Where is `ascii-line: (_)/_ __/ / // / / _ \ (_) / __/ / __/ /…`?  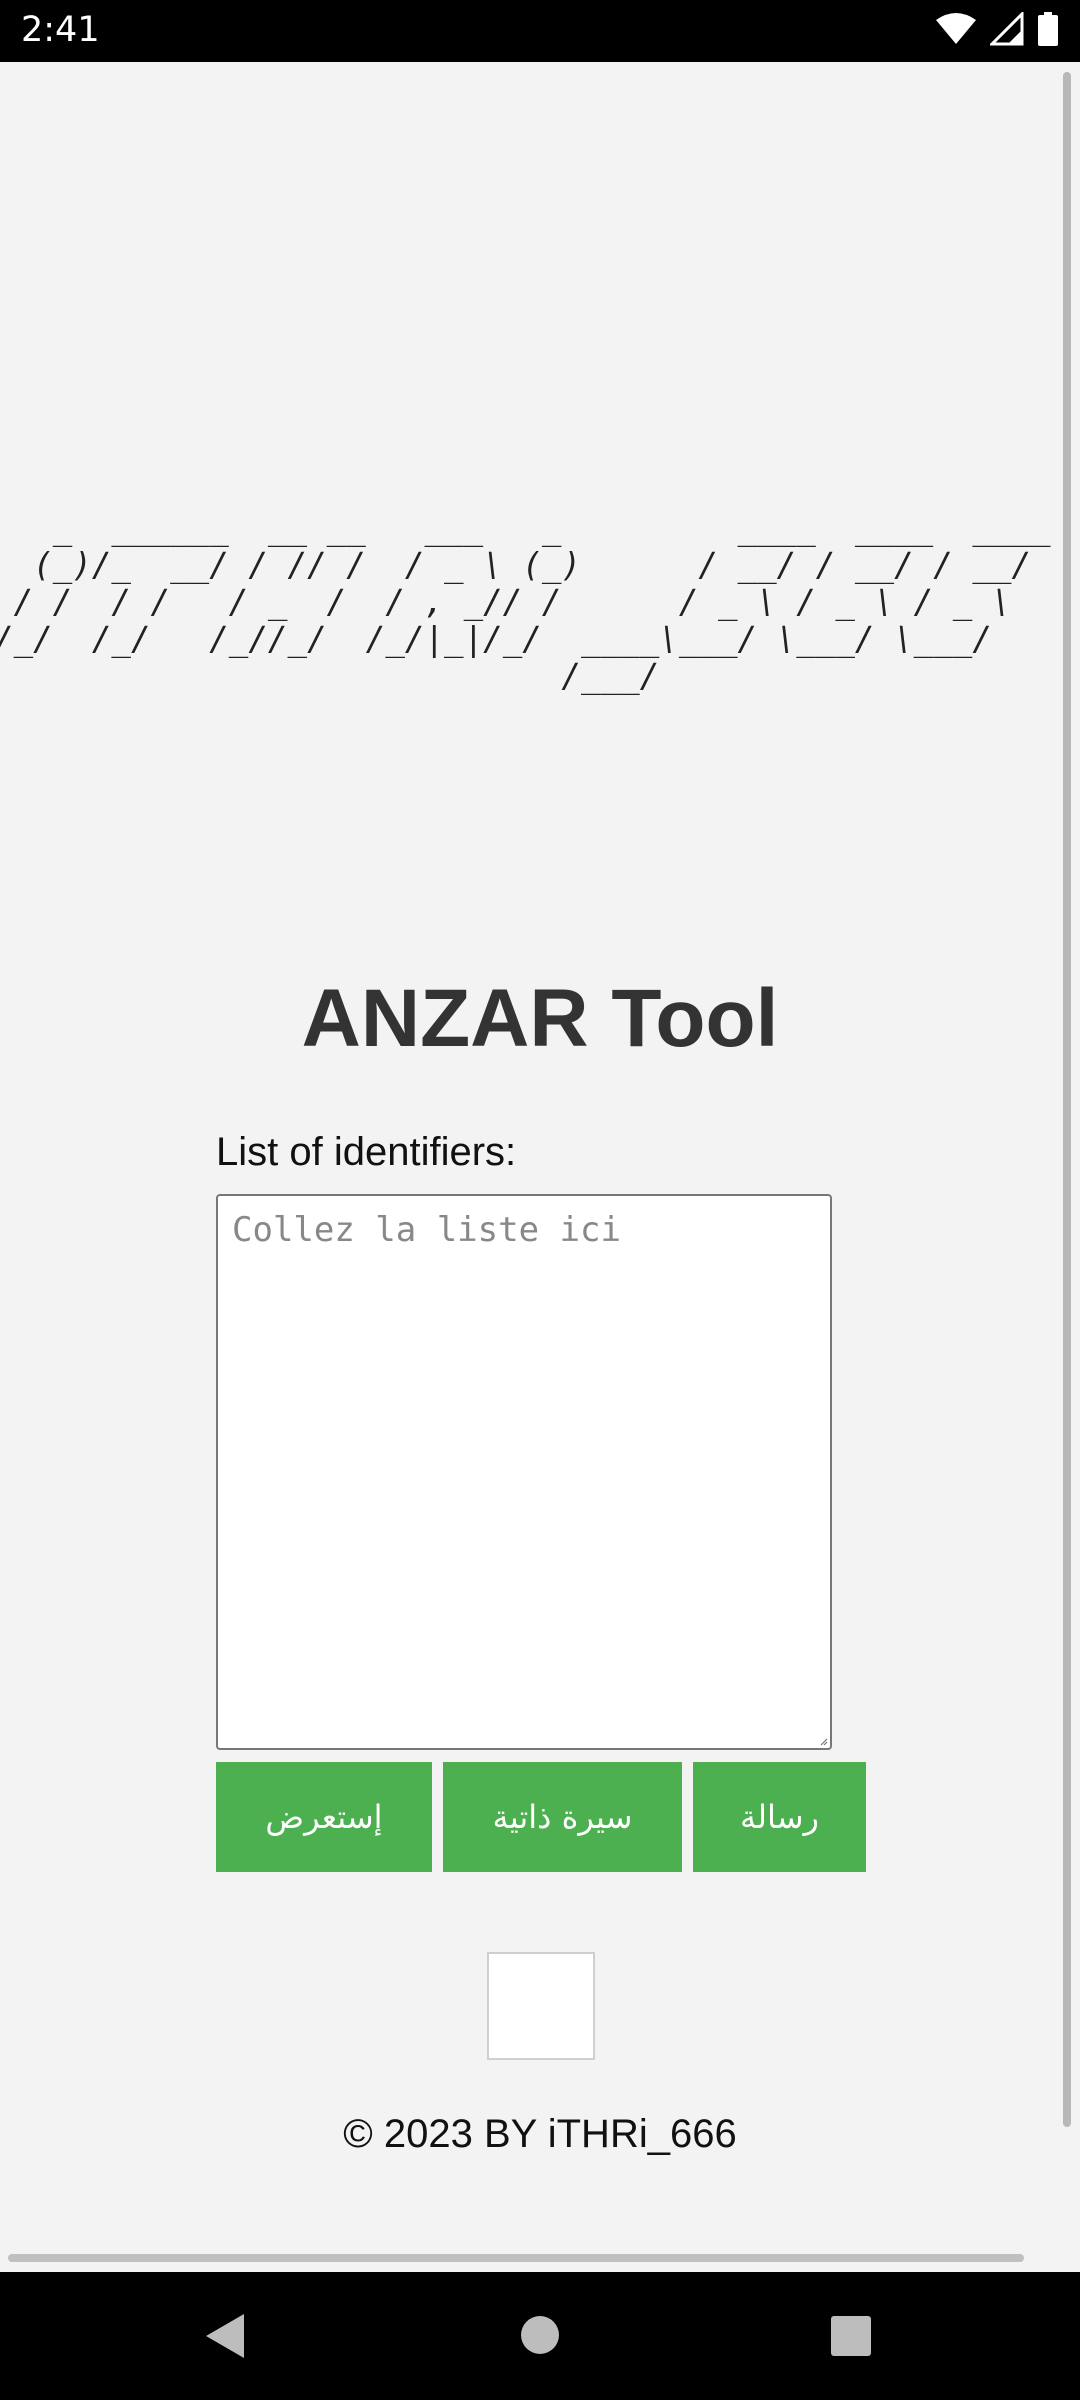
ascii-line: (_)/_ __/ / // / / _ \ (_) / __/ / __/ /… is located at coordinates (516, 565).